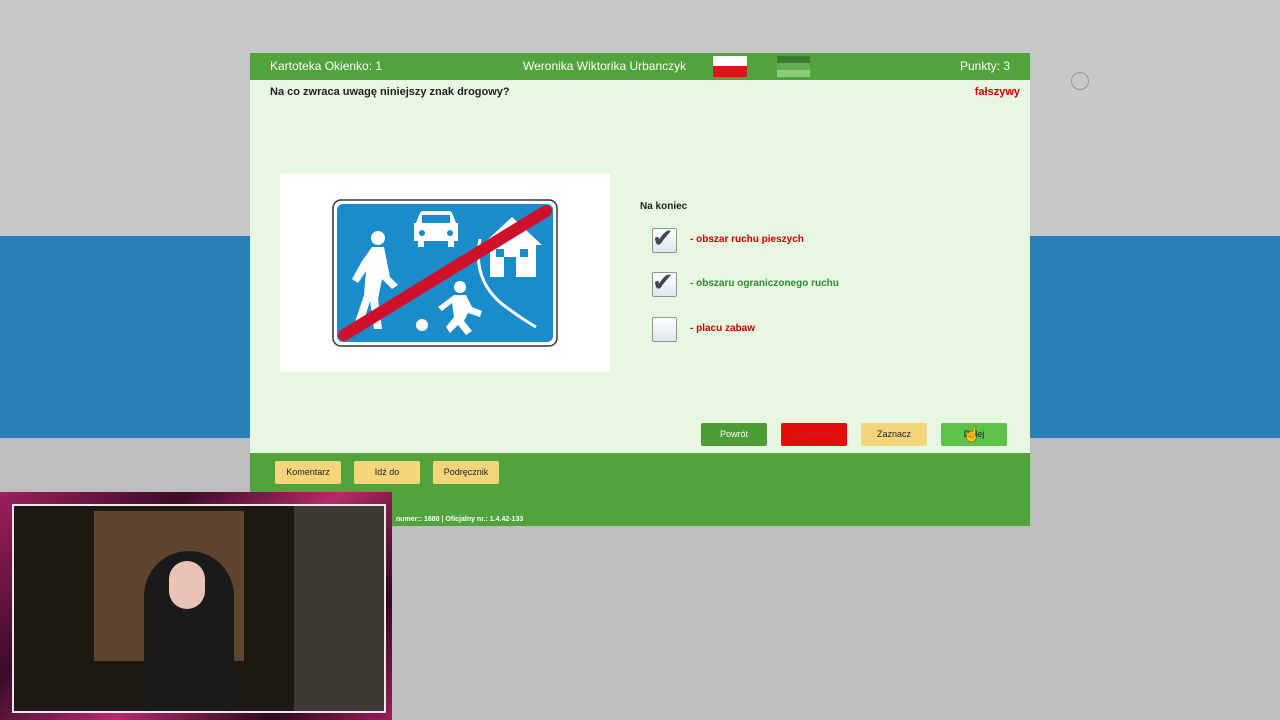 The width and height of the screenshot is (1280, 720). Describe the element at coordinates (422, 325) in the screenshot. I see `ball-icon` at that location.